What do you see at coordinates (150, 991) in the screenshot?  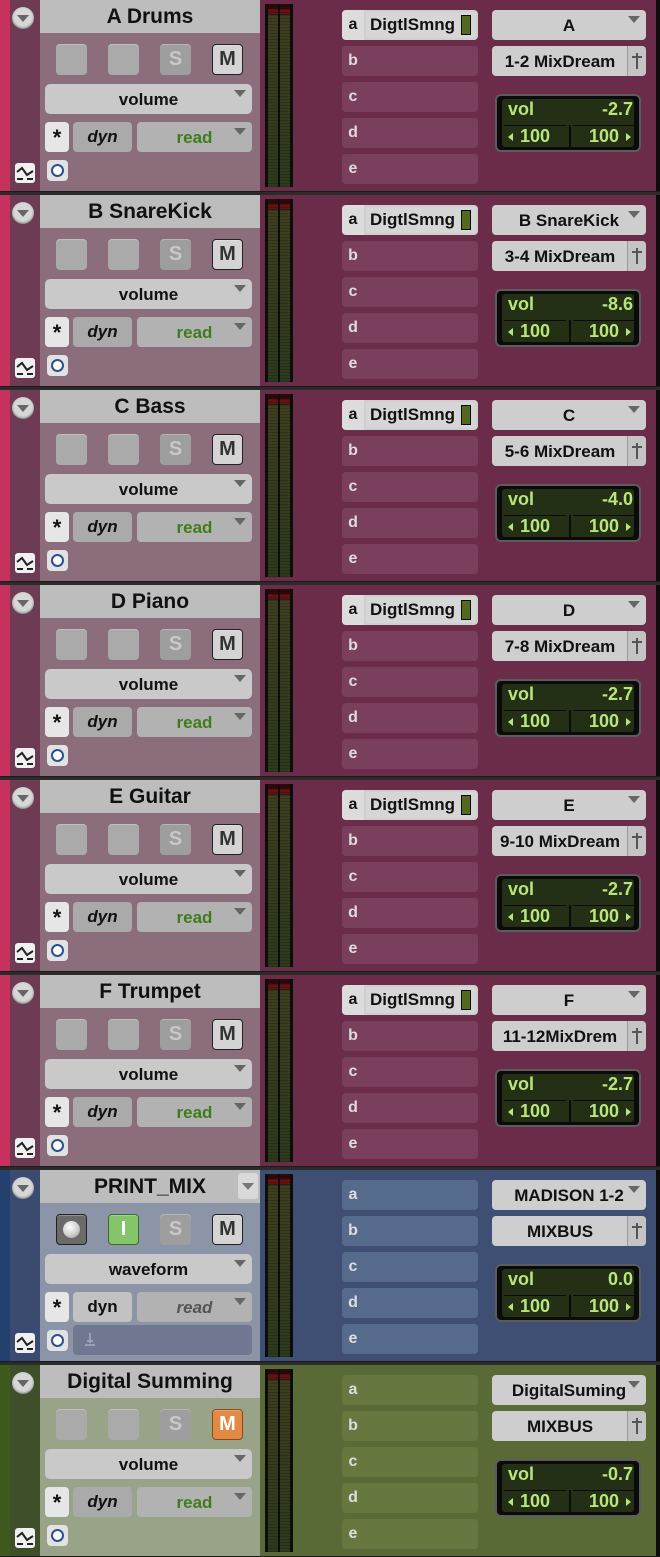 I see `track-name: F Trumpet` at bounding box center [150, 991].